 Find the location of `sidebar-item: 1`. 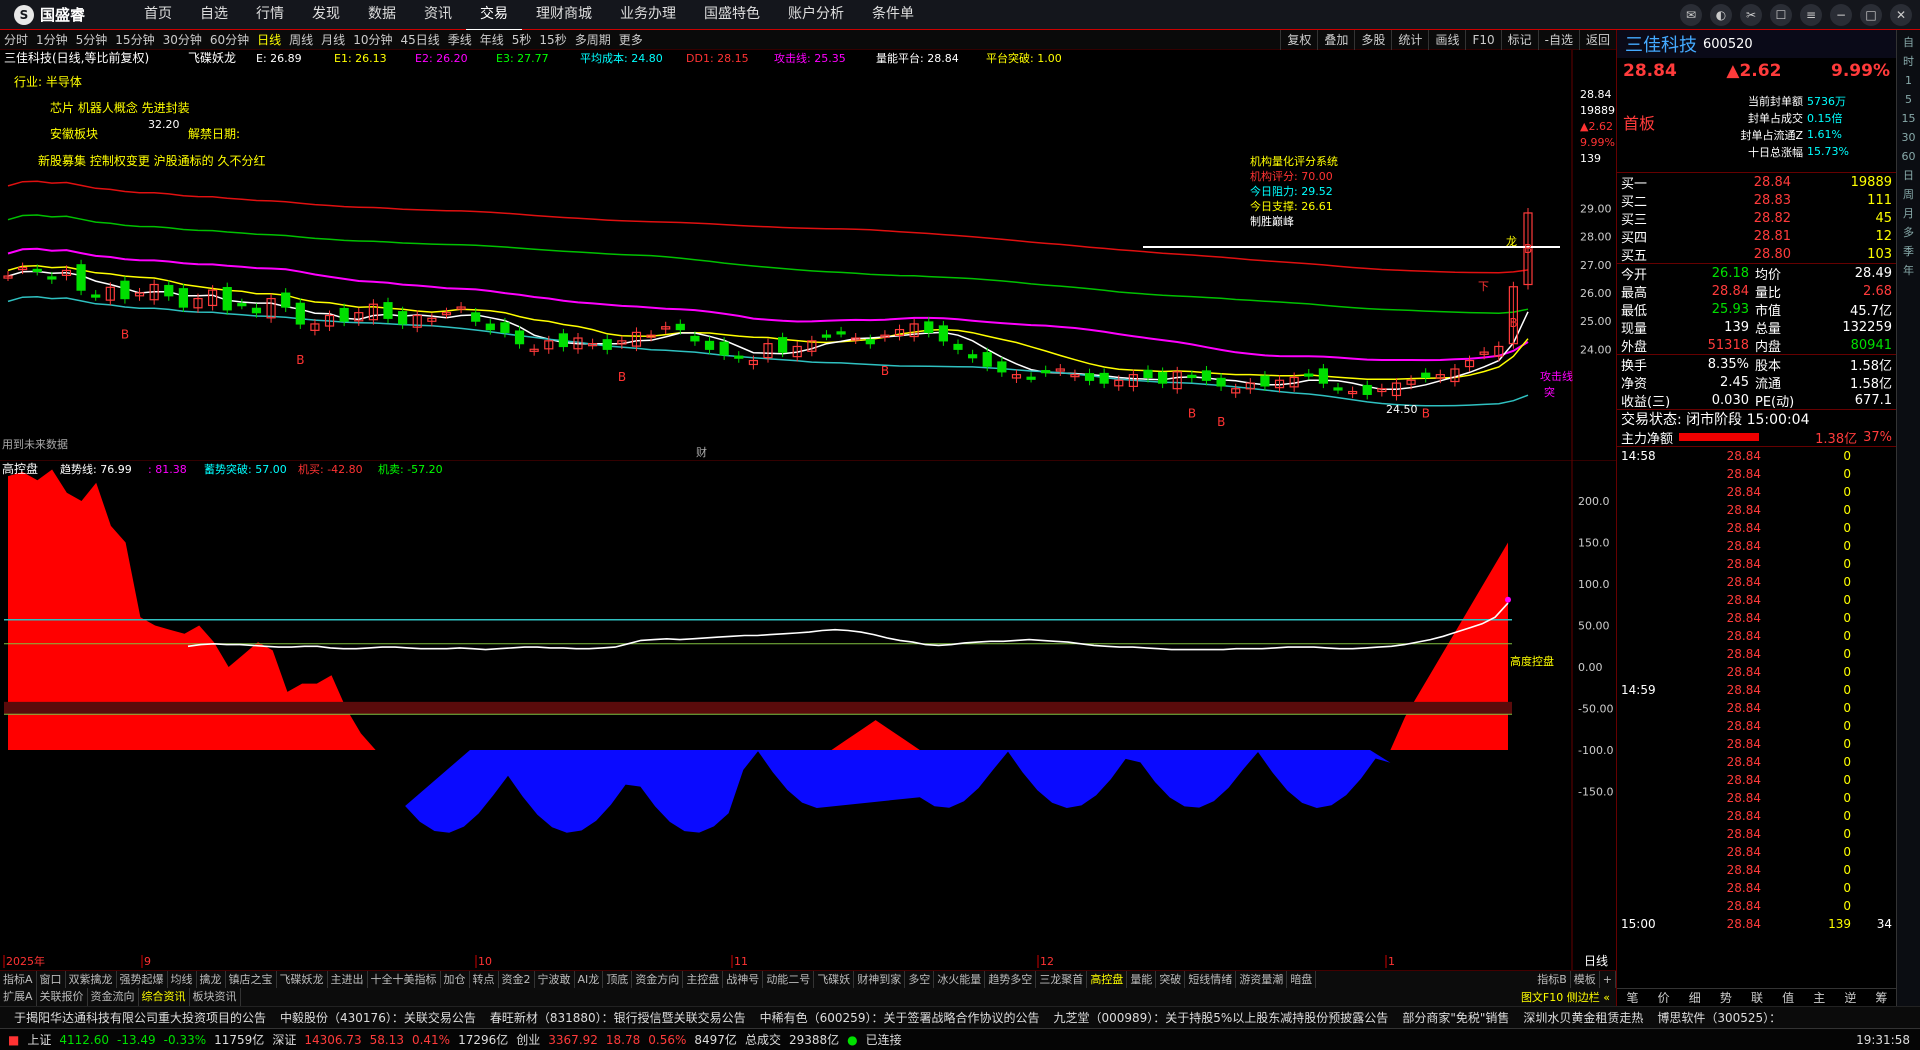

sidebar-item: 1 is located at coordinates (1908, 80).